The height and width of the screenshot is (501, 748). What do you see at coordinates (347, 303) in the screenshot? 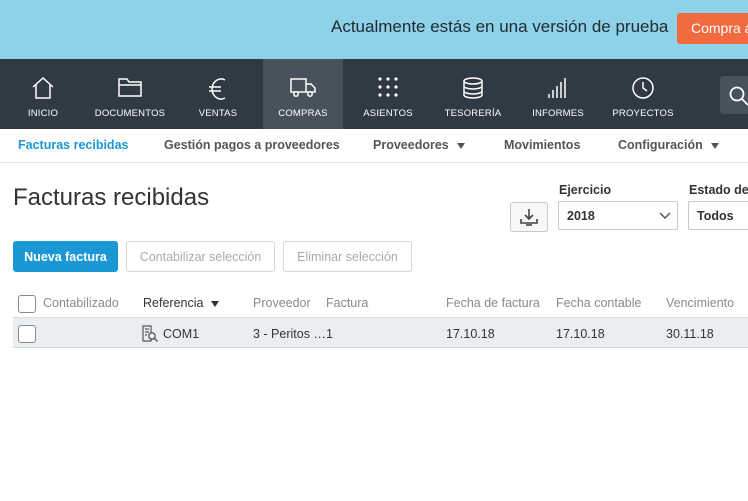
I see `column-header-factura: Factura` at bounding box center [347, 303].